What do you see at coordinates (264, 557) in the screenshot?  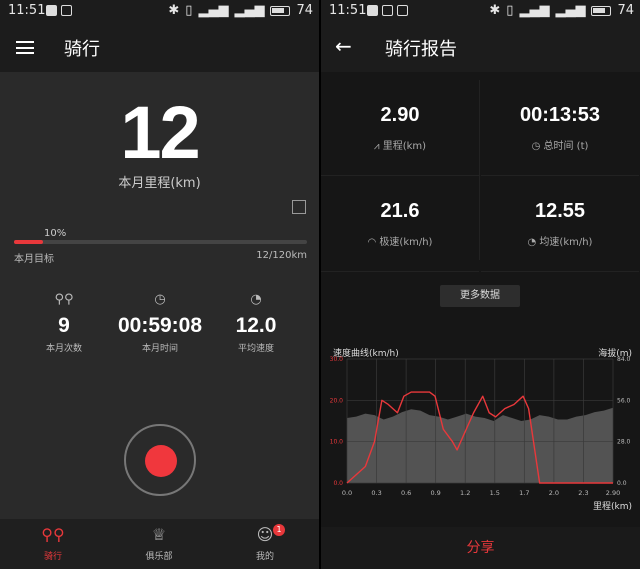 I see `tab-me-label: 我的` at bounding box center [264, 557].